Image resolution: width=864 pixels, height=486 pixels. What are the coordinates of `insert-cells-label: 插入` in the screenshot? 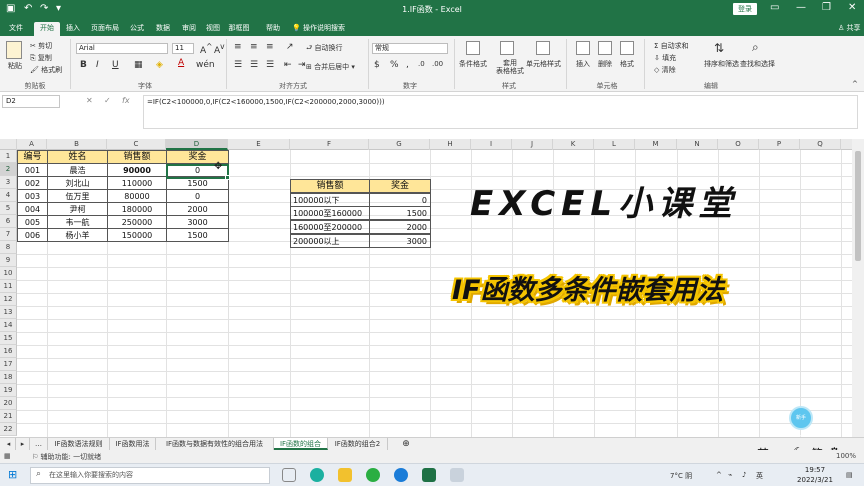 It's located at (583, 64).